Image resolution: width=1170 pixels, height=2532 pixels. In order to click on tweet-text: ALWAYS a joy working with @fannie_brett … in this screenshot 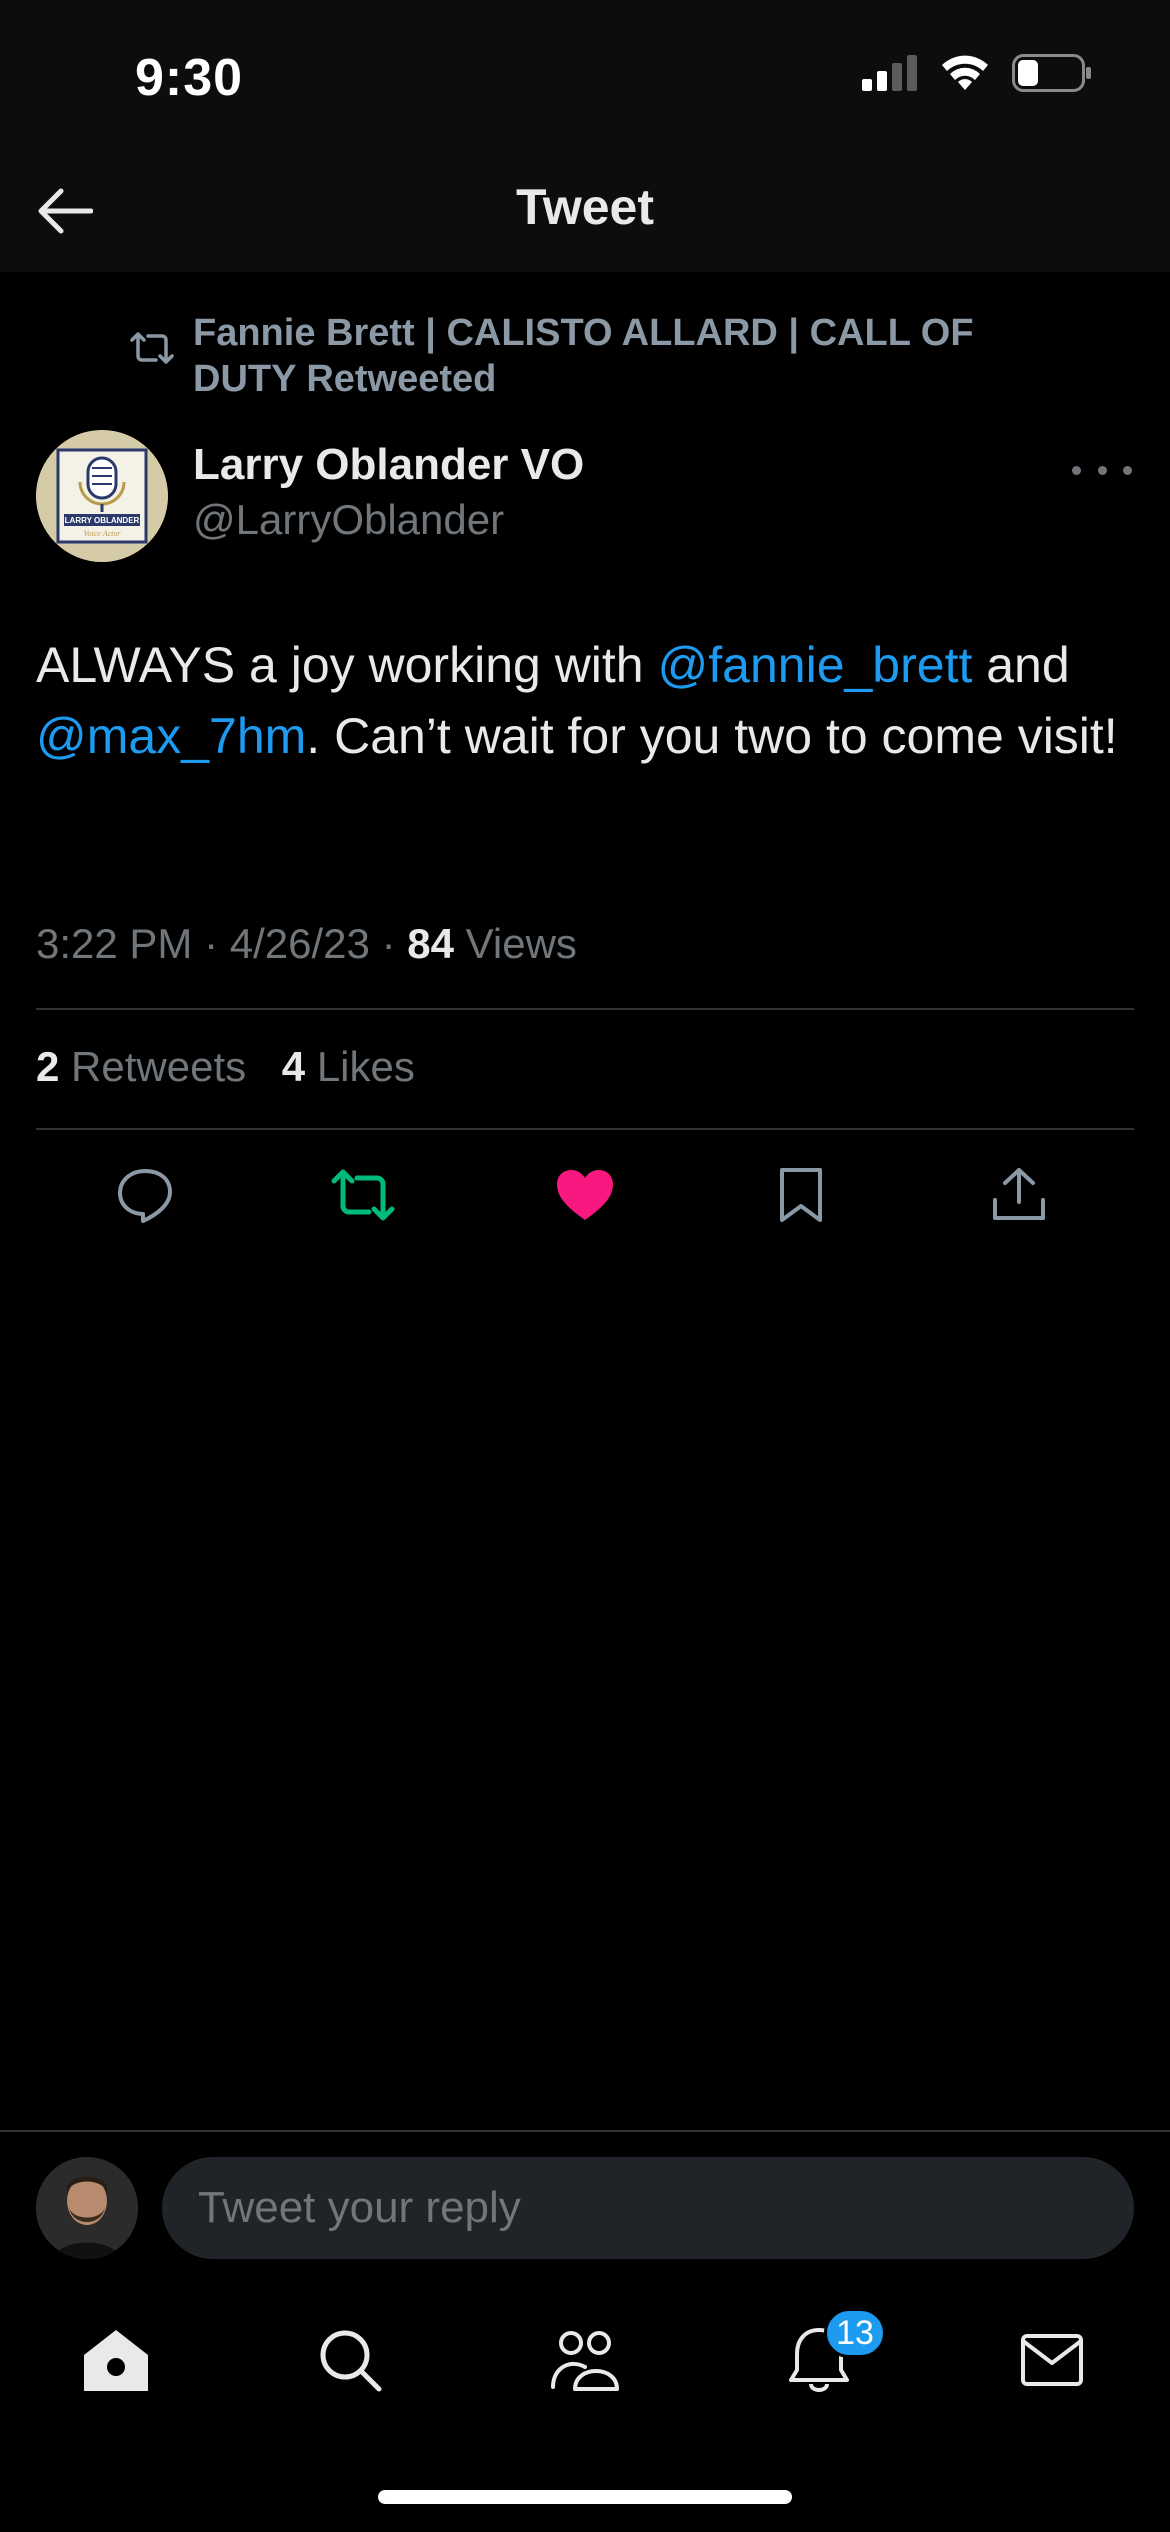, I will do `click(586, 701)`.